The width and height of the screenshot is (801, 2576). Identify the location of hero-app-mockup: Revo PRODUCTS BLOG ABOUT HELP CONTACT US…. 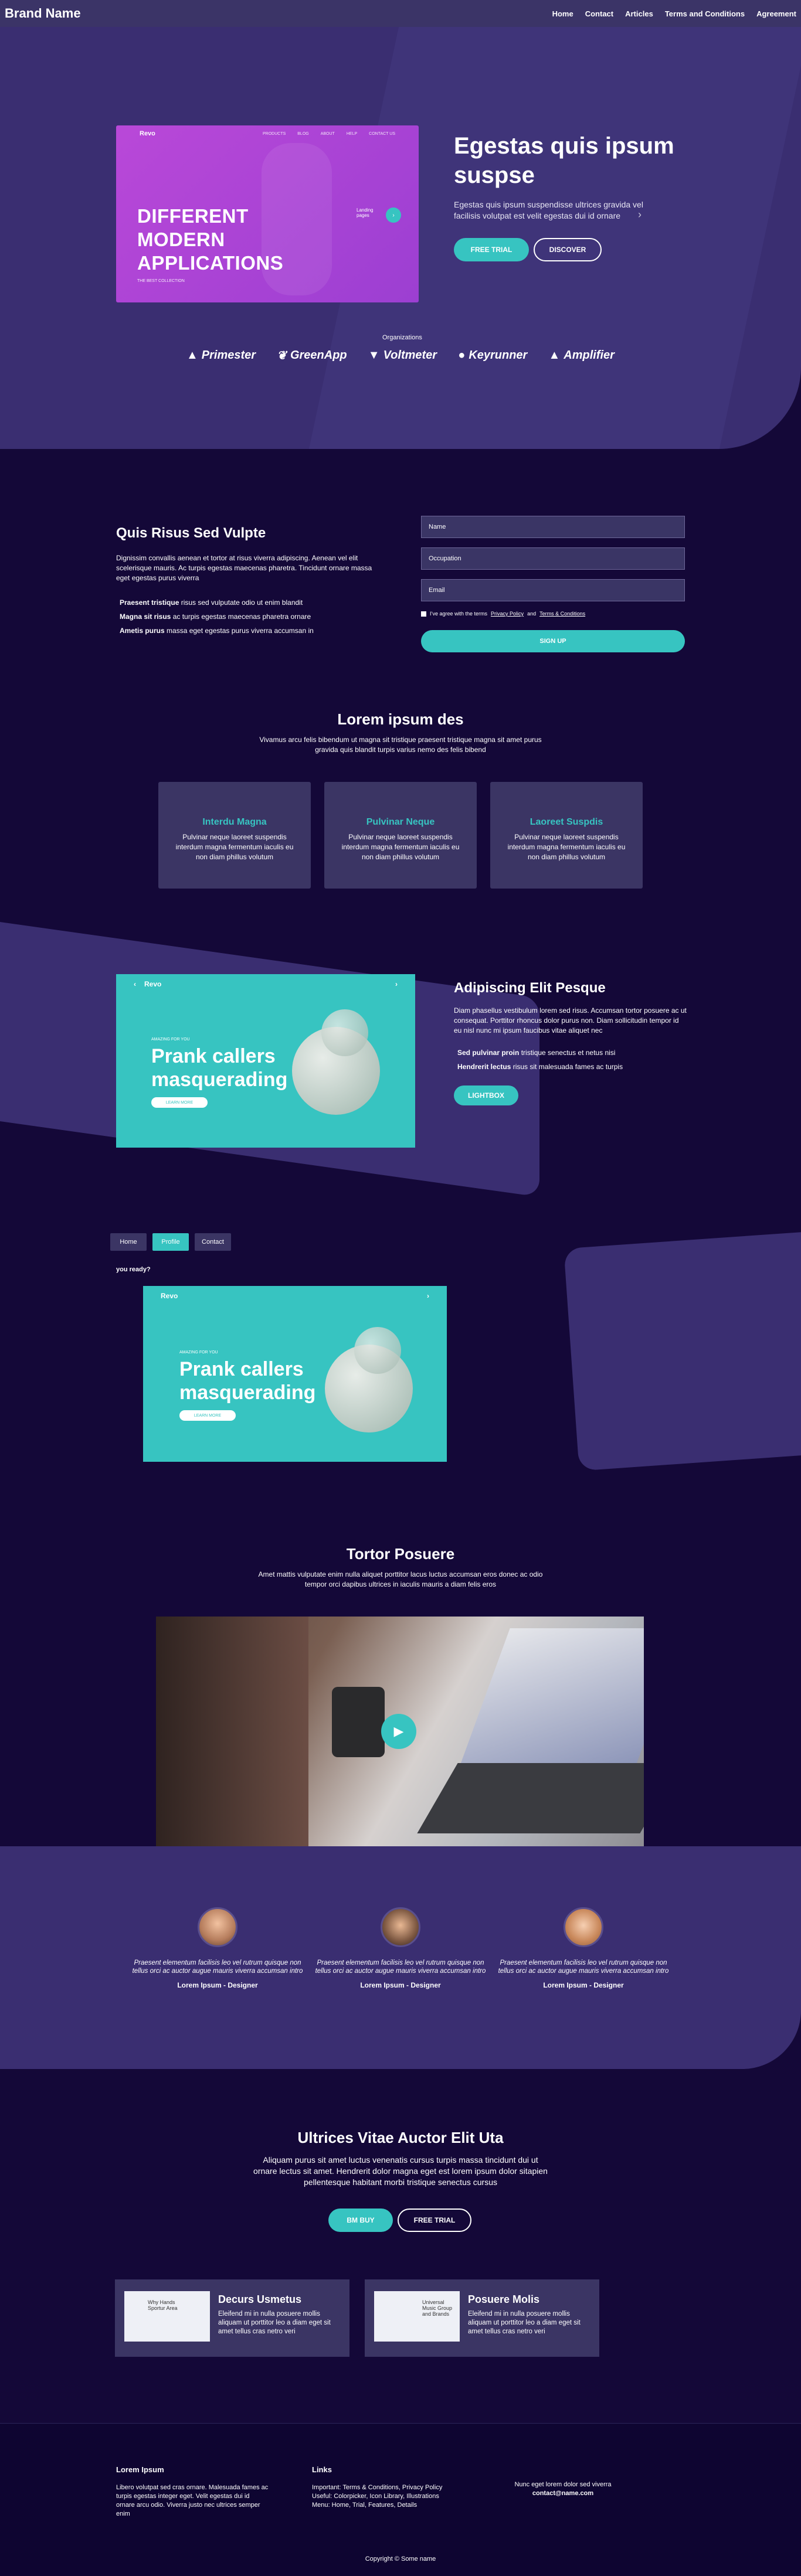
(267, 213).